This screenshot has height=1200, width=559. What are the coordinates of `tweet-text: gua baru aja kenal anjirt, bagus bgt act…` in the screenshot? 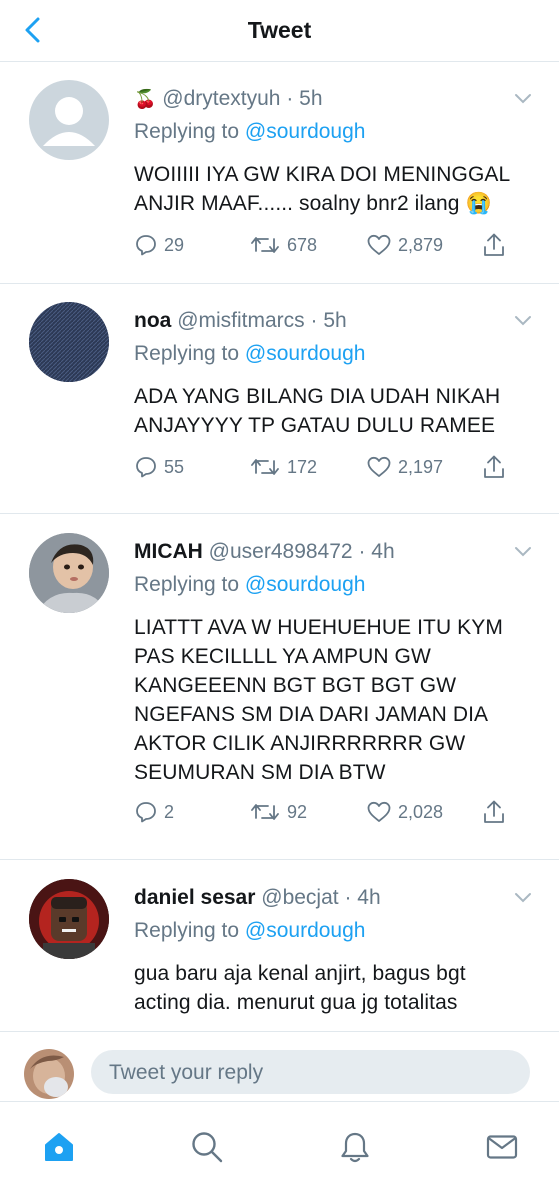 It's located at (300, 988).